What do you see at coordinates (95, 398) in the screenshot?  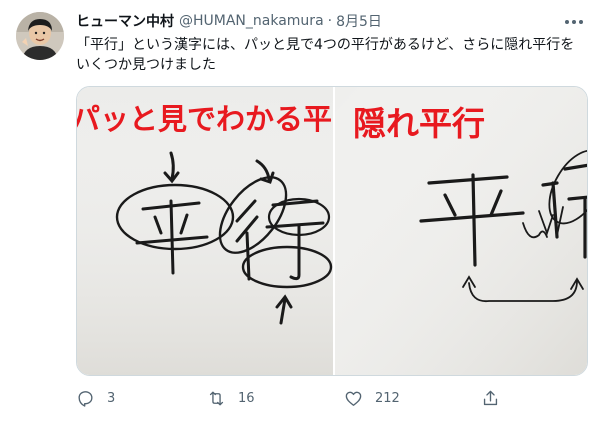 I see `reply-button: 3` at bounding box center [95, 398].